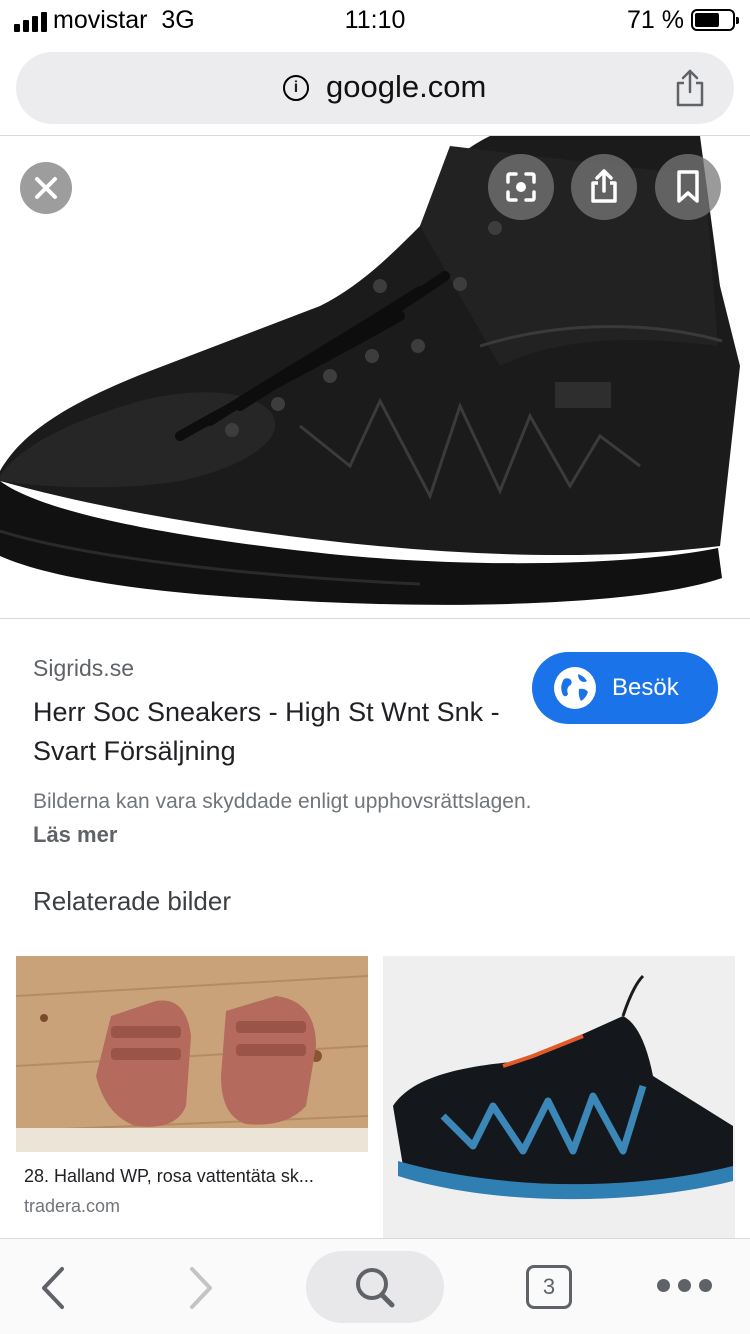  I want to click on visit-button-label: Besök, so click(645, 687).